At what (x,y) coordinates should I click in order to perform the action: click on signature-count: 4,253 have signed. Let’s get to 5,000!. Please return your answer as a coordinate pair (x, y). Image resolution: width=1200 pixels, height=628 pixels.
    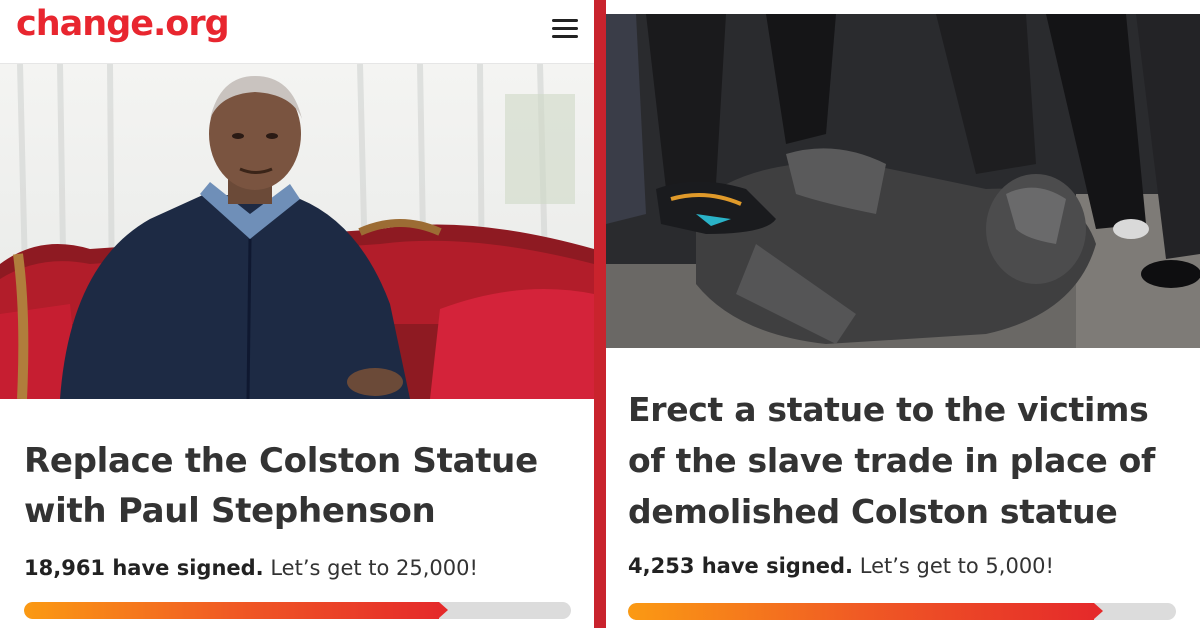
    Looking at the image, I should click on (841, 566).